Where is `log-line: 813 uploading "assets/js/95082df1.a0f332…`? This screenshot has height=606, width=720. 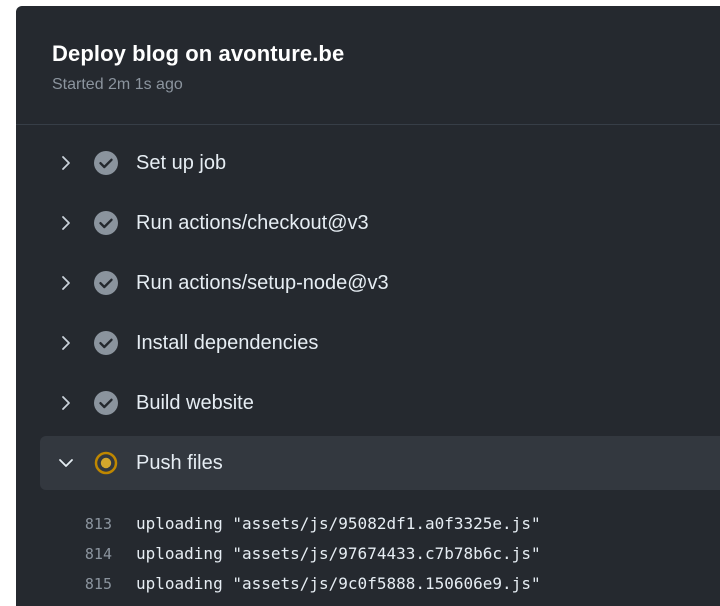 log-line: 813 uploading "assets/js/95082df1.a0f332… is located at coordinates (380, 527).